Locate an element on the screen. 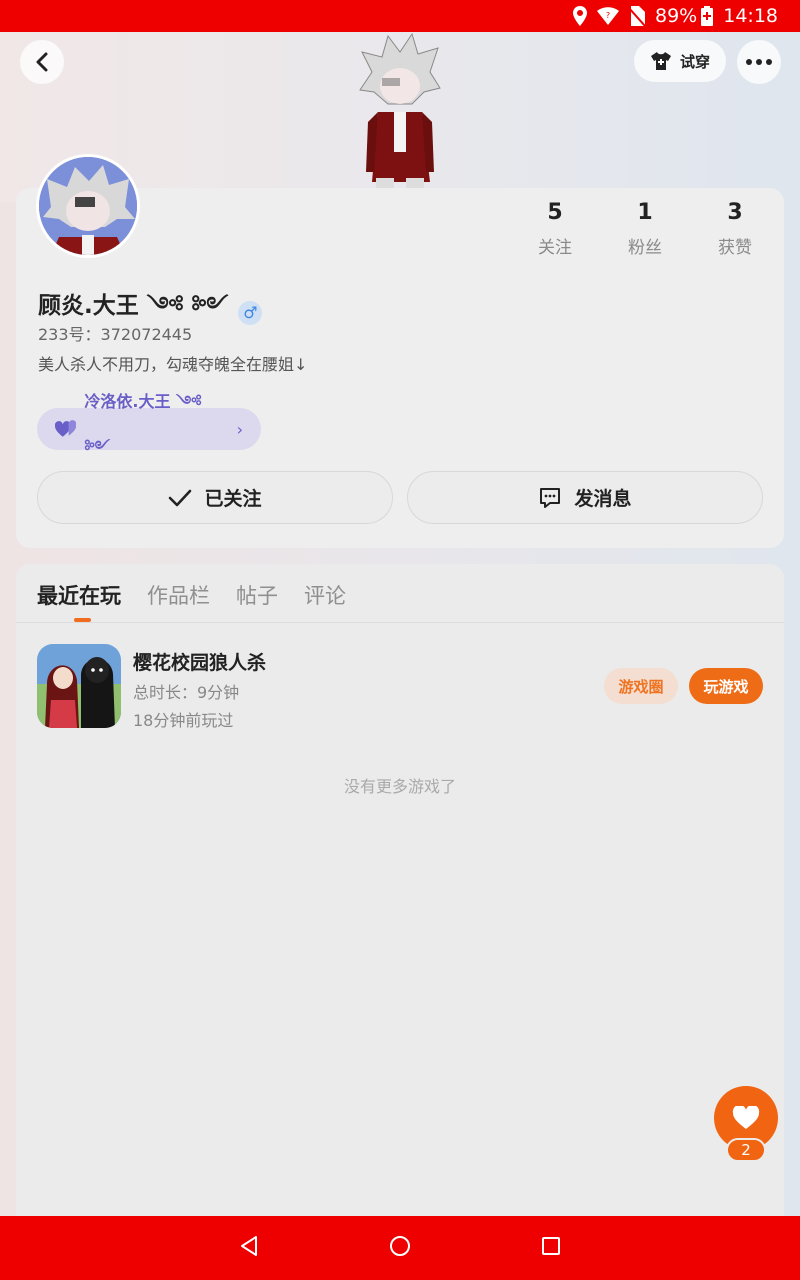  stat-label: 获赞 is located at coordinates (735, 248).